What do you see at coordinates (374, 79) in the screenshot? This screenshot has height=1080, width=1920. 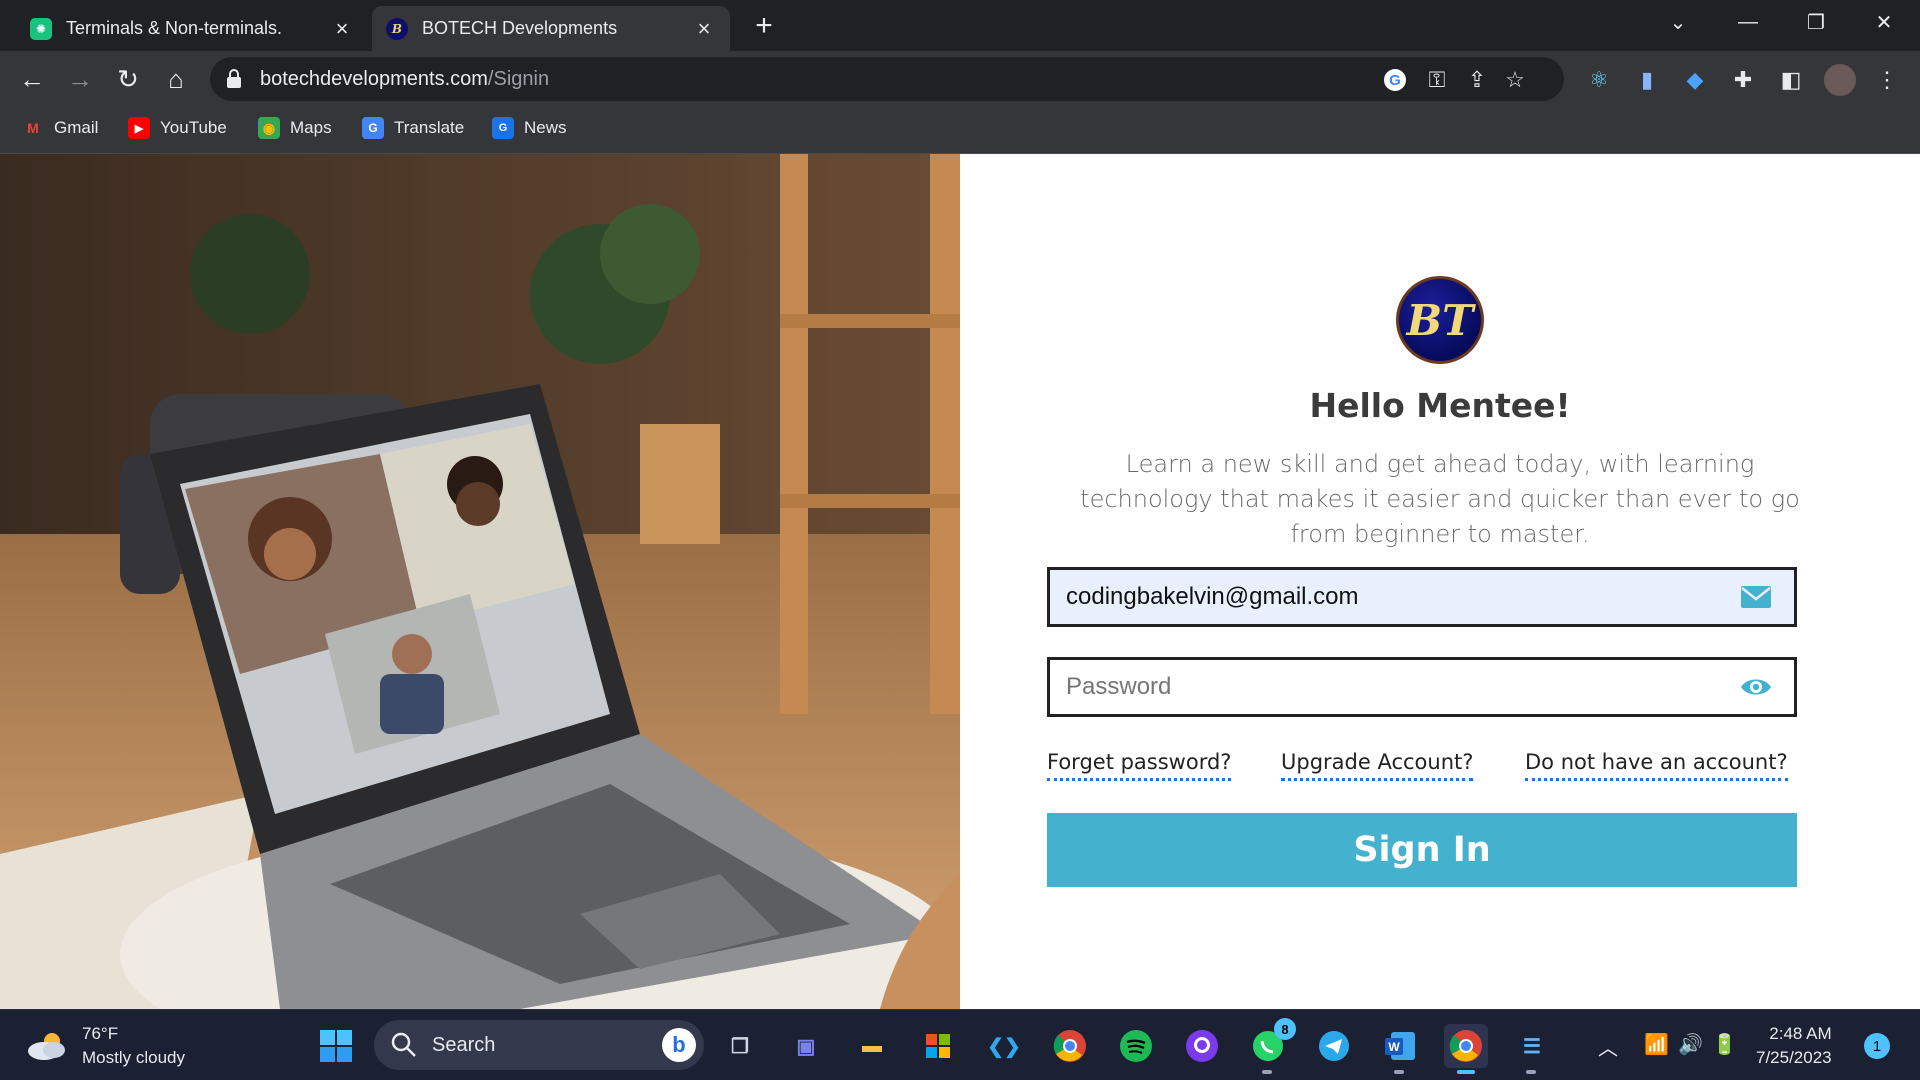 I see `url-domain: botechdevelopments.com` at bounding box center [374, 79].